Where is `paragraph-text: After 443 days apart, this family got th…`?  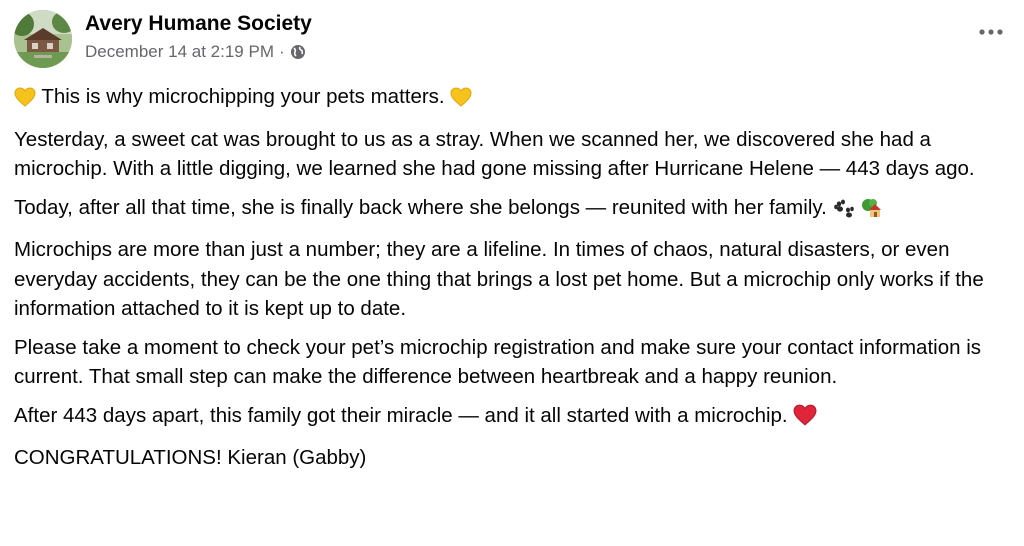 paragraph-text: After 443 days apart, this family got th… is located at coordinates (401, 415).